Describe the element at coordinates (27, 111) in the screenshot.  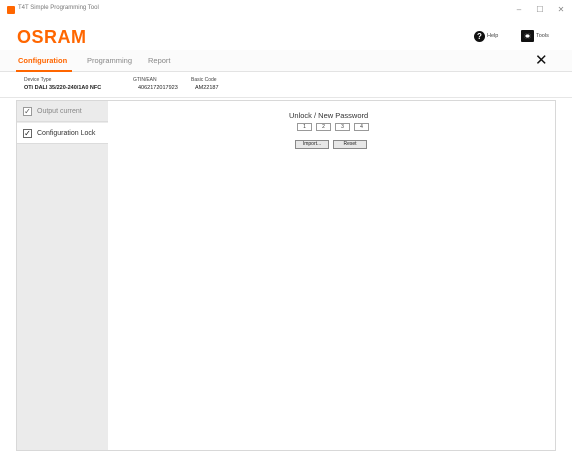
I see `checkbox-output-current: ✓` at that location.